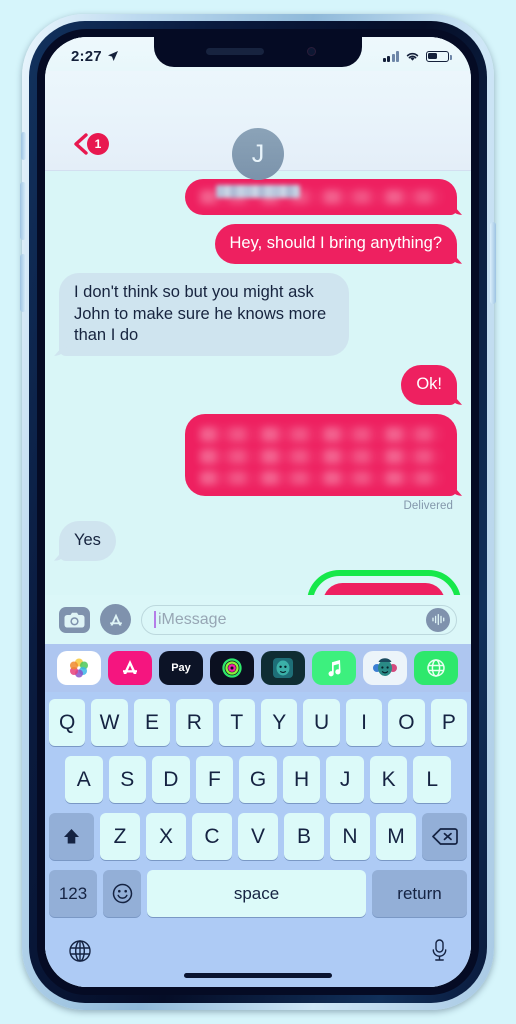  Describe the element at coordinates (86, 56) in the screenshot. I see `status-clock: 2:27` at that location.